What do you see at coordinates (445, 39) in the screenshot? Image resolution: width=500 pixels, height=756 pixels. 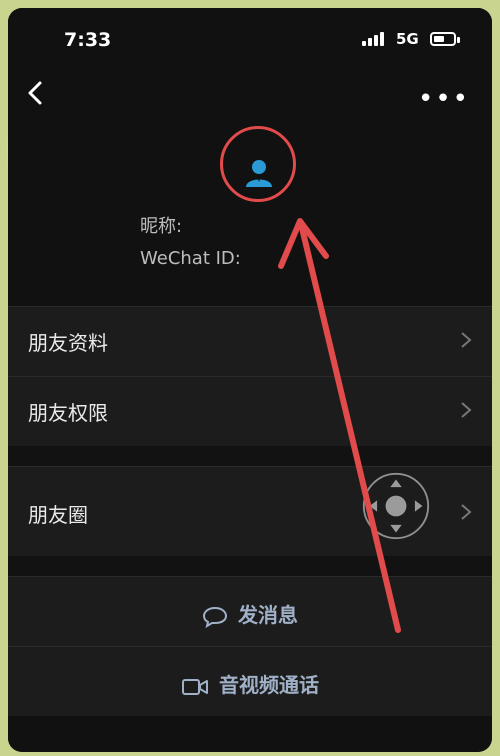 I see `battery-icon` at bounding box center [445, 39].